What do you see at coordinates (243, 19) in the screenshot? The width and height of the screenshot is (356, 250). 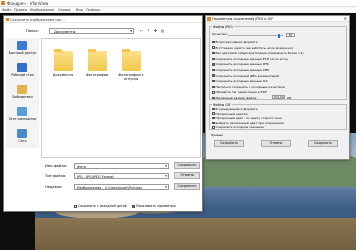 I see `dialog-title: Параметры сохранения JPEG и GIF` at bounding box center [243, 19].